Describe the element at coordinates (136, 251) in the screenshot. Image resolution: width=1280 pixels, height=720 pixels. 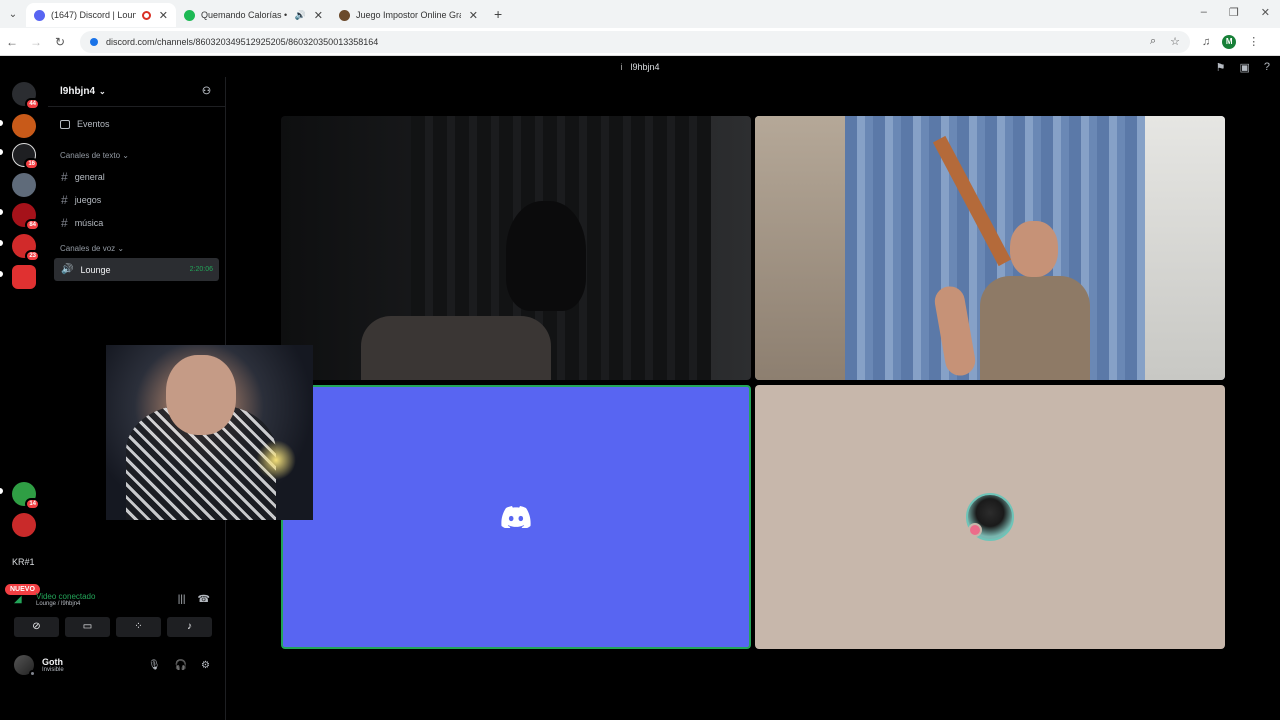
I see `category-voice-channels: Canales de voz ⌄` at that location.